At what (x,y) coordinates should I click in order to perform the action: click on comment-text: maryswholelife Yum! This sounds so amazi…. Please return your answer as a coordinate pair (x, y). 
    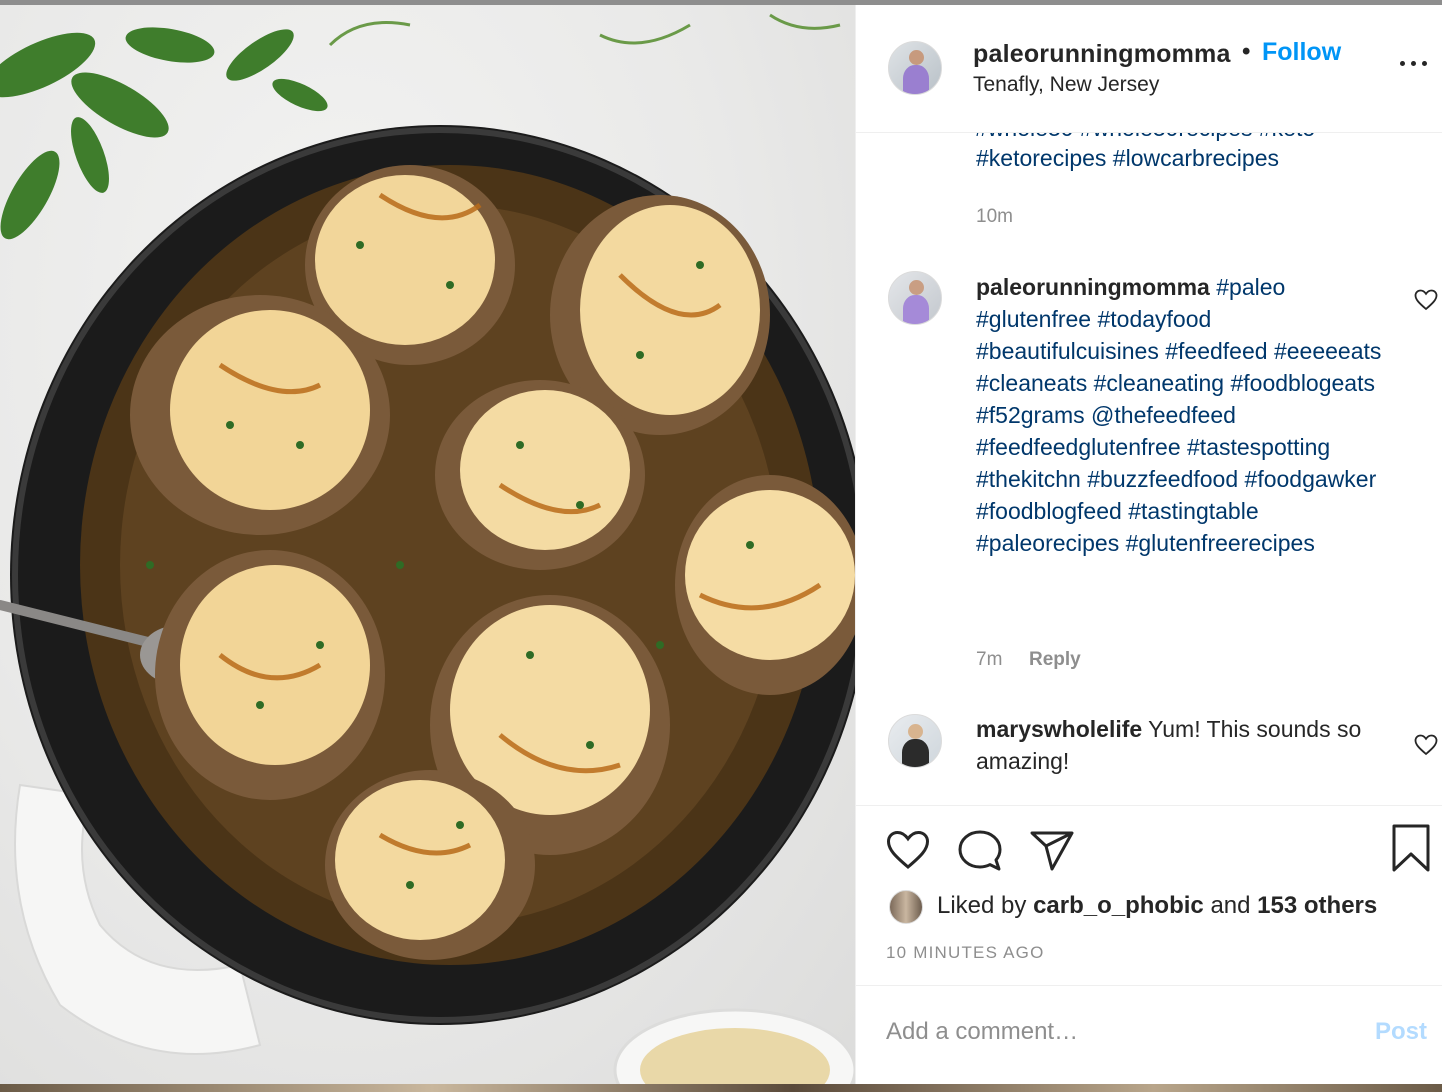
    Looking at the image, I should click on (1186, 745).